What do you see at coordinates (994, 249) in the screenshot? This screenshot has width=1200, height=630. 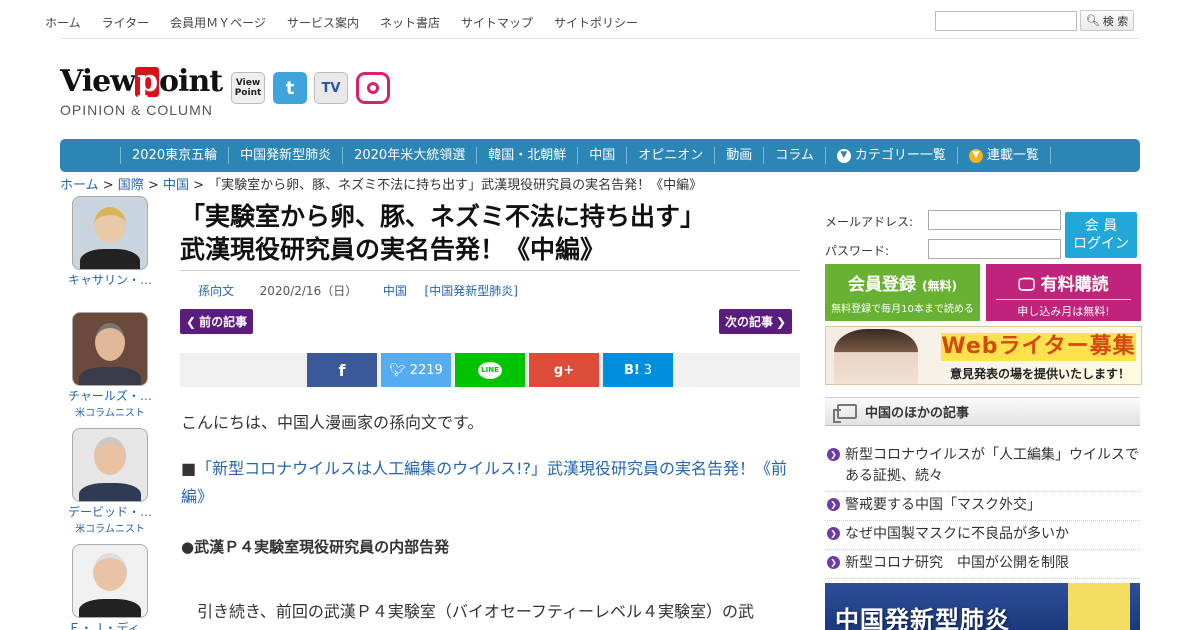 I see `password-field` at bounding box center [994, 249].